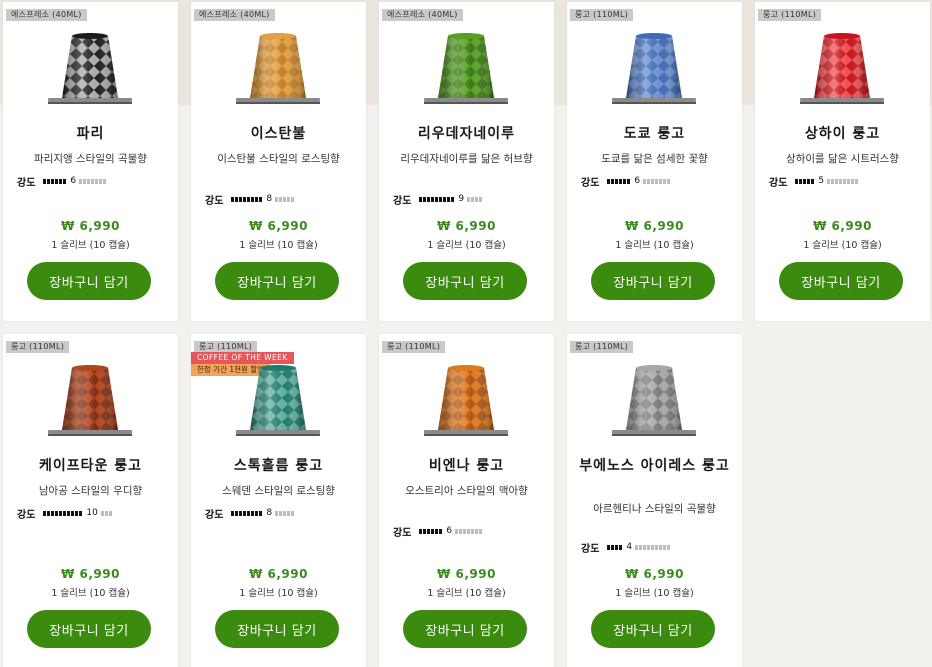 The image size is (932, 667). Describe the element at coordinates (466, 491) in the screenshot. I see `product-description: 오스트리아 스타일의 맥아향` at that location.